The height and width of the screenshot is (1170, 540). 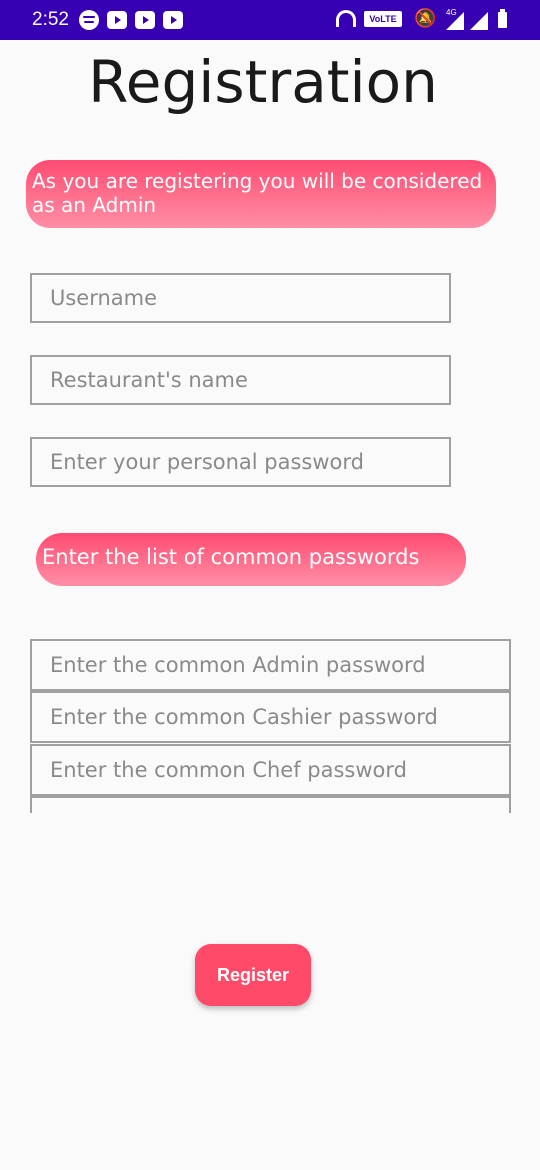 What do you see at coordinates (251, 559) in the screenshot?
I see `common-passwords-header: Enter the list of common passwords` at bounding box center [251, 559].